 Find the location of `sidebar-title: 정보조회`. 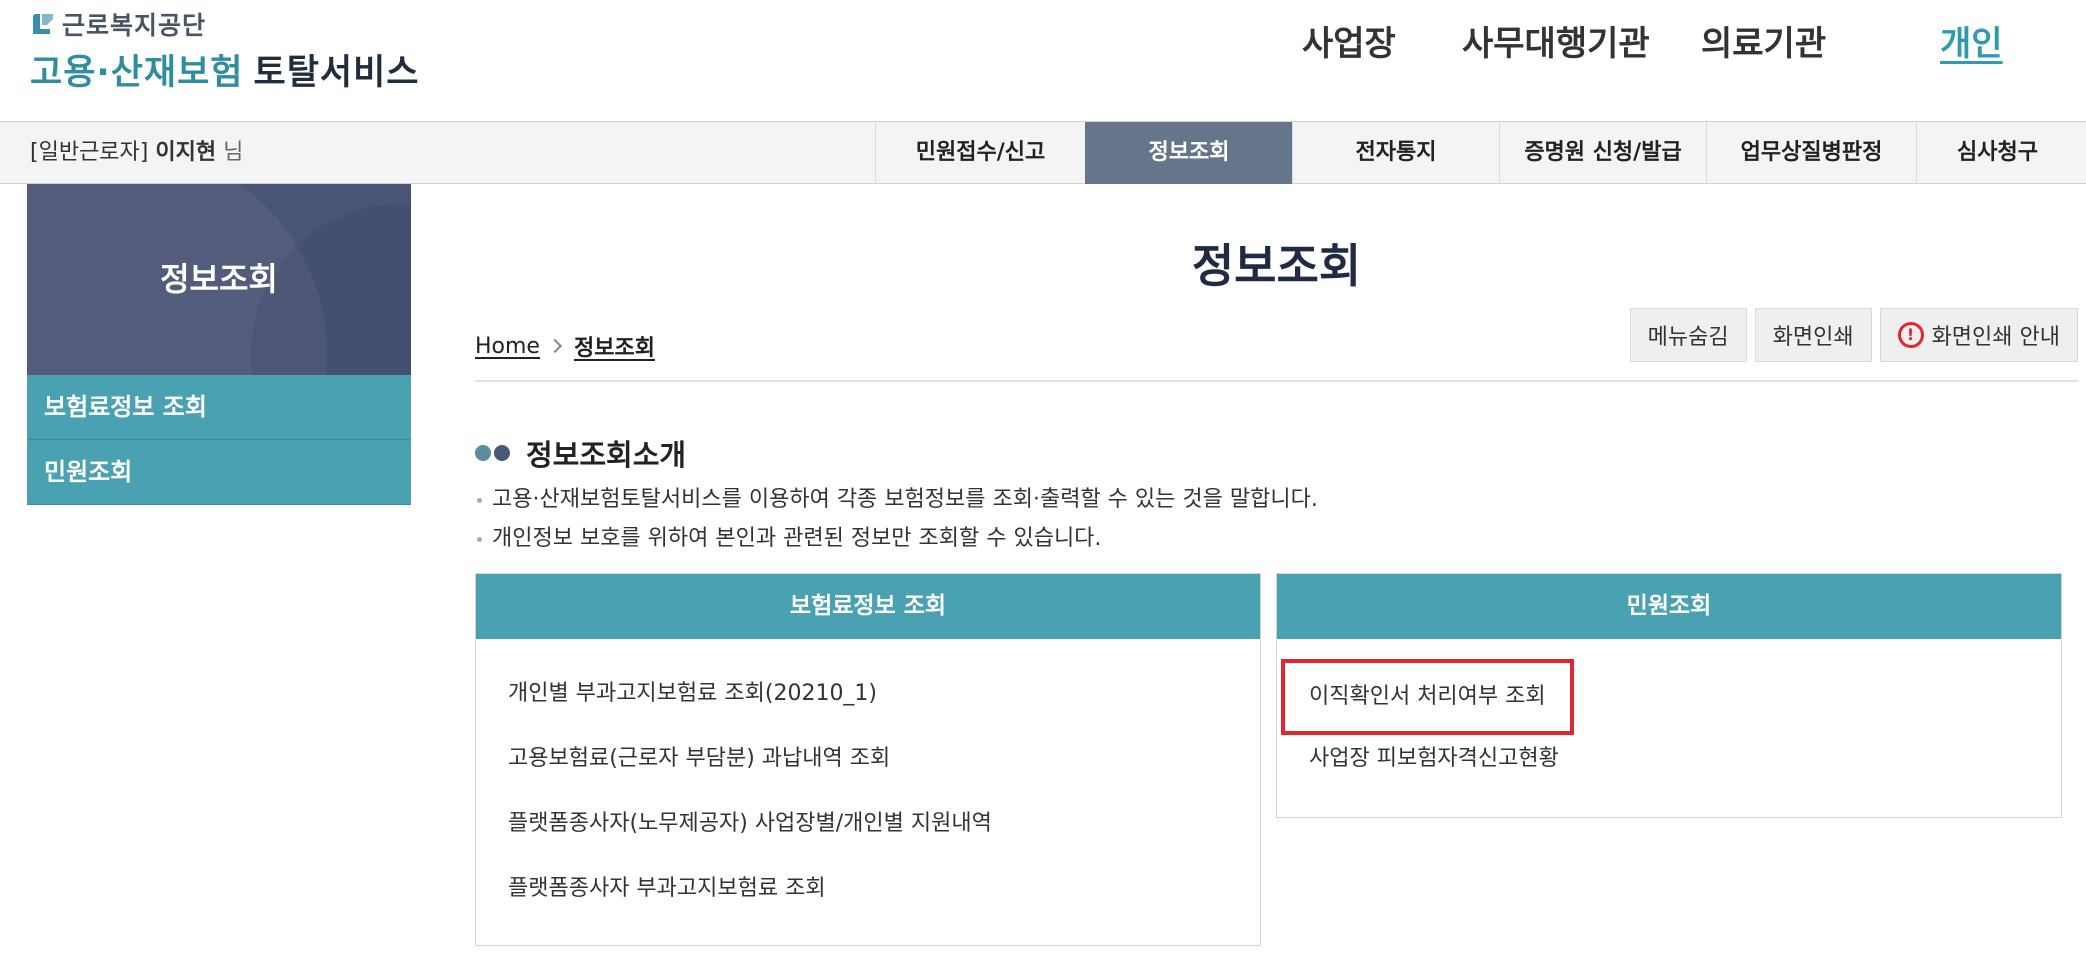

sidebar-title: 정보조회 is located at coordinates (219, 279).